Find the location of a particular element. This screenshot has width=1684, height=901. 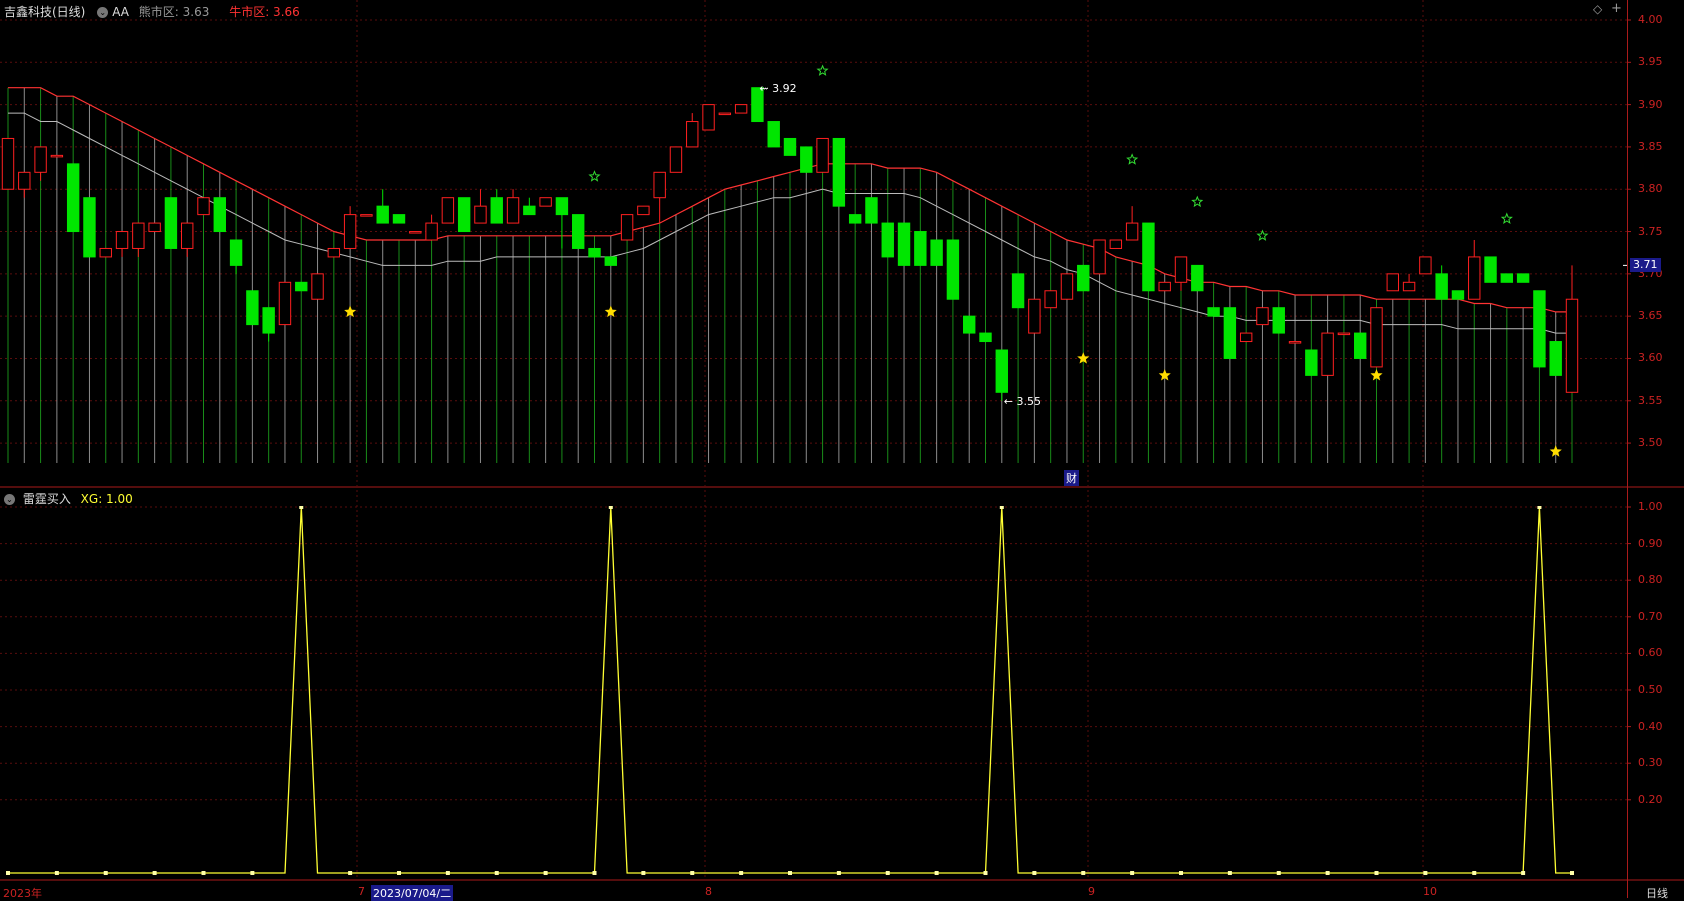

indicator-value: XG: 1.00 is located at coordinates (106, 499).